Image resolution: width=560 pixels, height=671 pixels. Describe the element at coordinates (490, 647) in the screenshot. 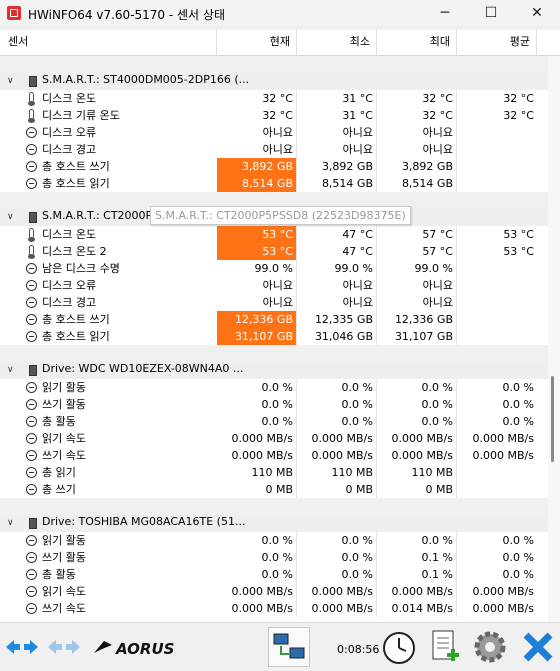

I see `settings-gear-icon` at that location.